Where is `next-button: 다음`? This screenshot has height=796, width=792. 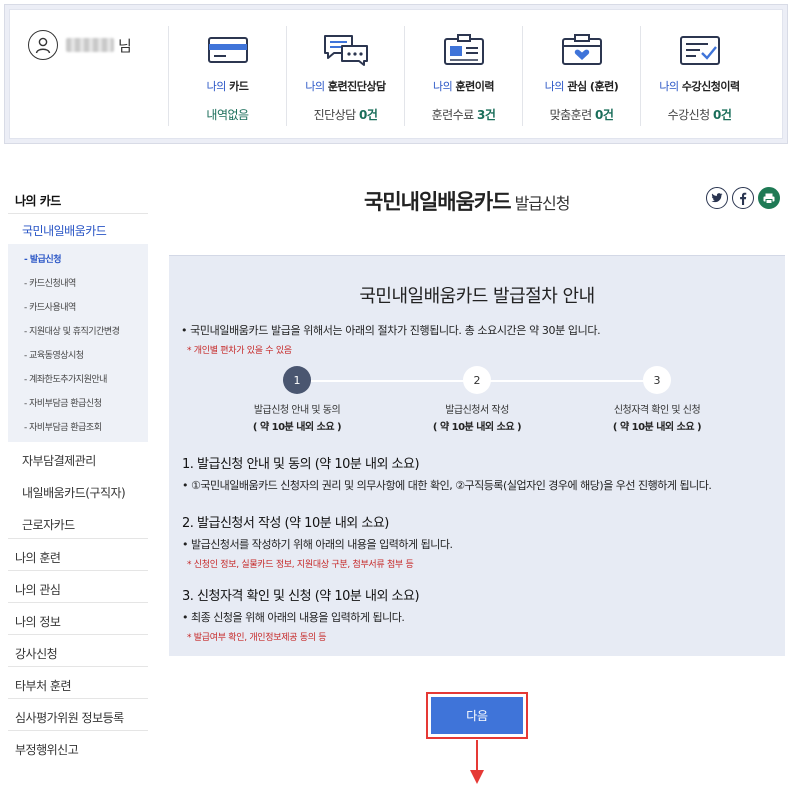
next-button: 다음 is located at coordinates (477, 715).